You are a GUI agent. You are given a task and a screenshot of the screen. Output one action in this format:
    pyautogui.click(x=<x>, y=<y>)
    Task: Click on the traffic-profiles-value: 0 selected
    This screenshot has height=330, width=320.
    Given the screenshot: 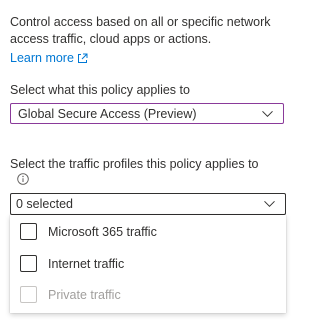 What is the action you would take?
    pyautogui.click(x=44, y=204)
    